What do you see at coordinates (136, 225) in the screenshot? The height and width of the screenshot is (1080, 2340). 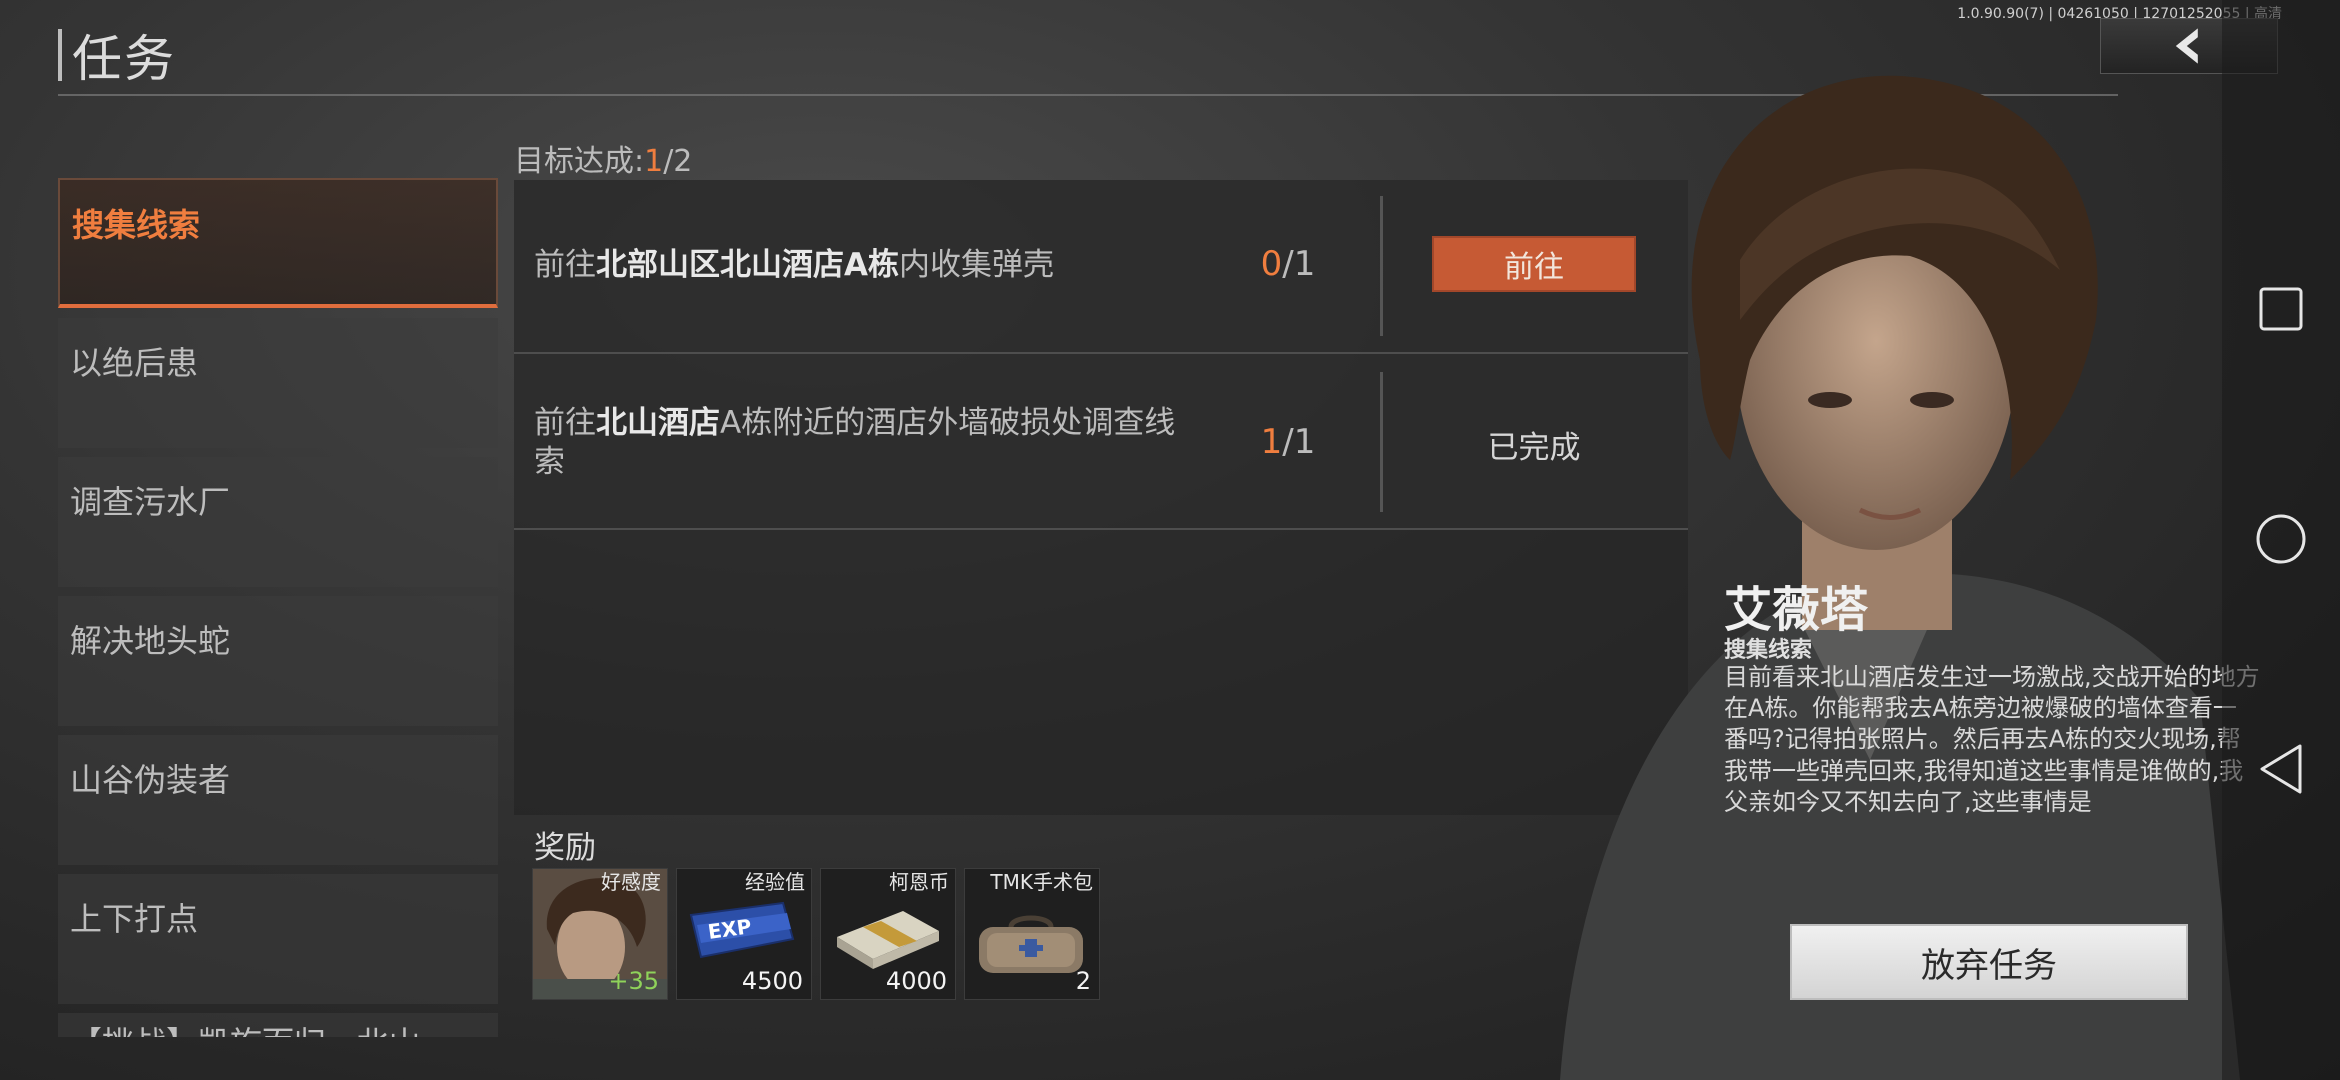 I see `sidebar-item-label: 搜集线索` at bounding box center [136, 225].